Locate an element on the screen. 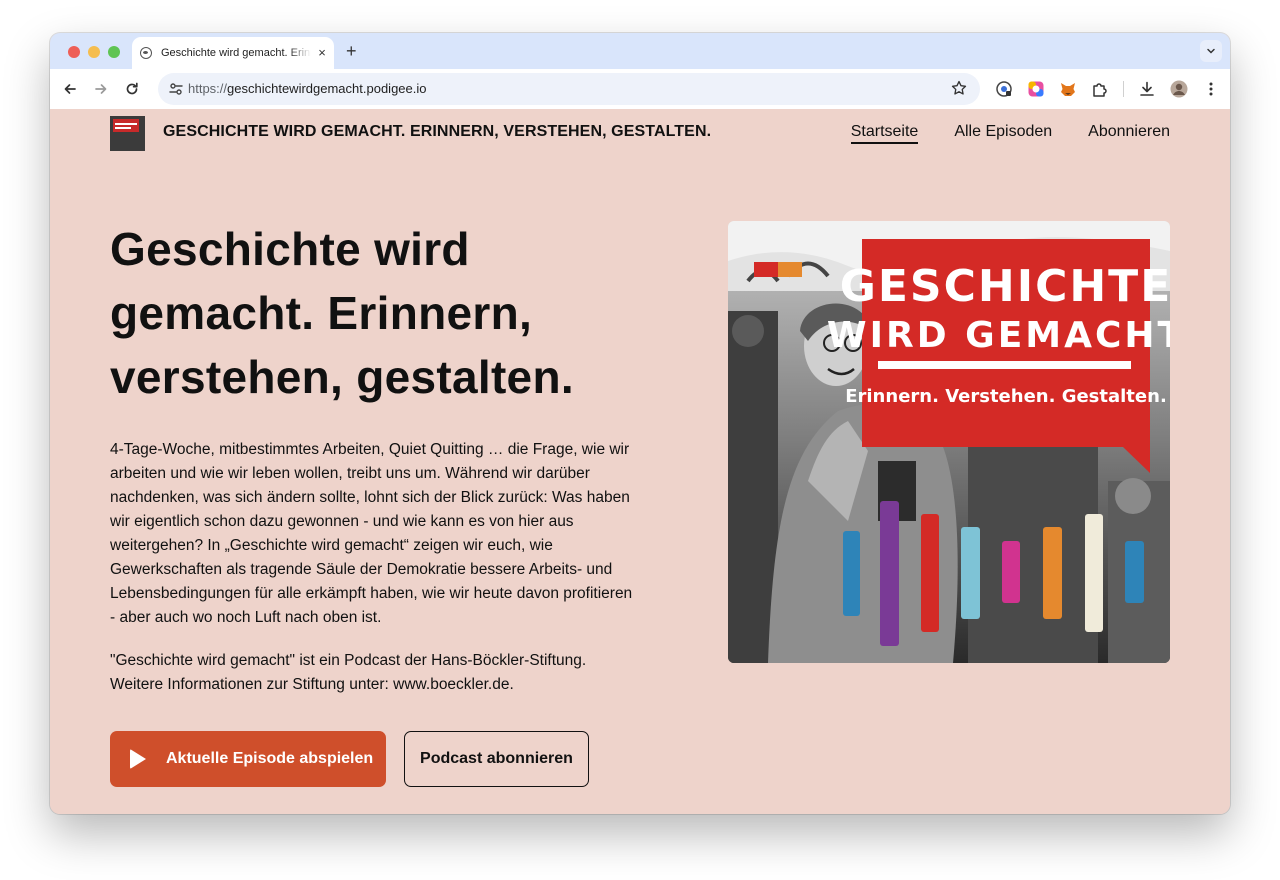 This screenshot has height=880, width=1280. more-vertical-icon is located at coordinates (1211, 89).